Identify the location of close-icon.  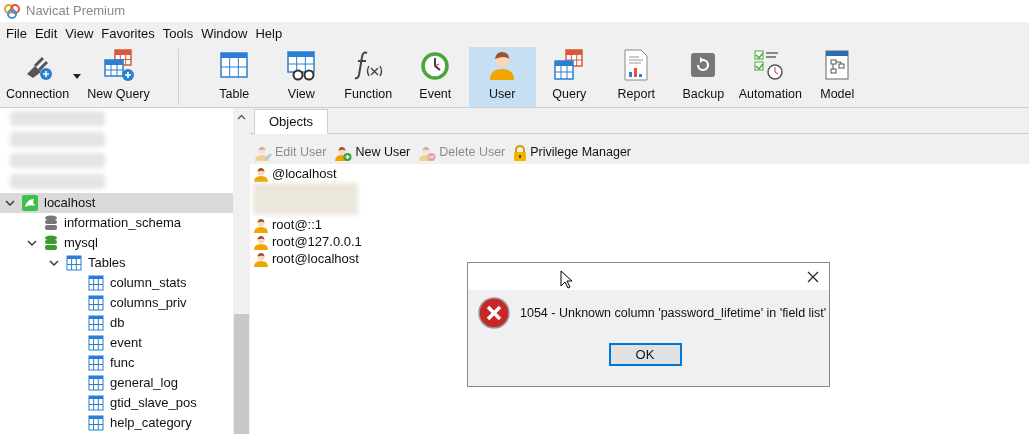
(813, 276).